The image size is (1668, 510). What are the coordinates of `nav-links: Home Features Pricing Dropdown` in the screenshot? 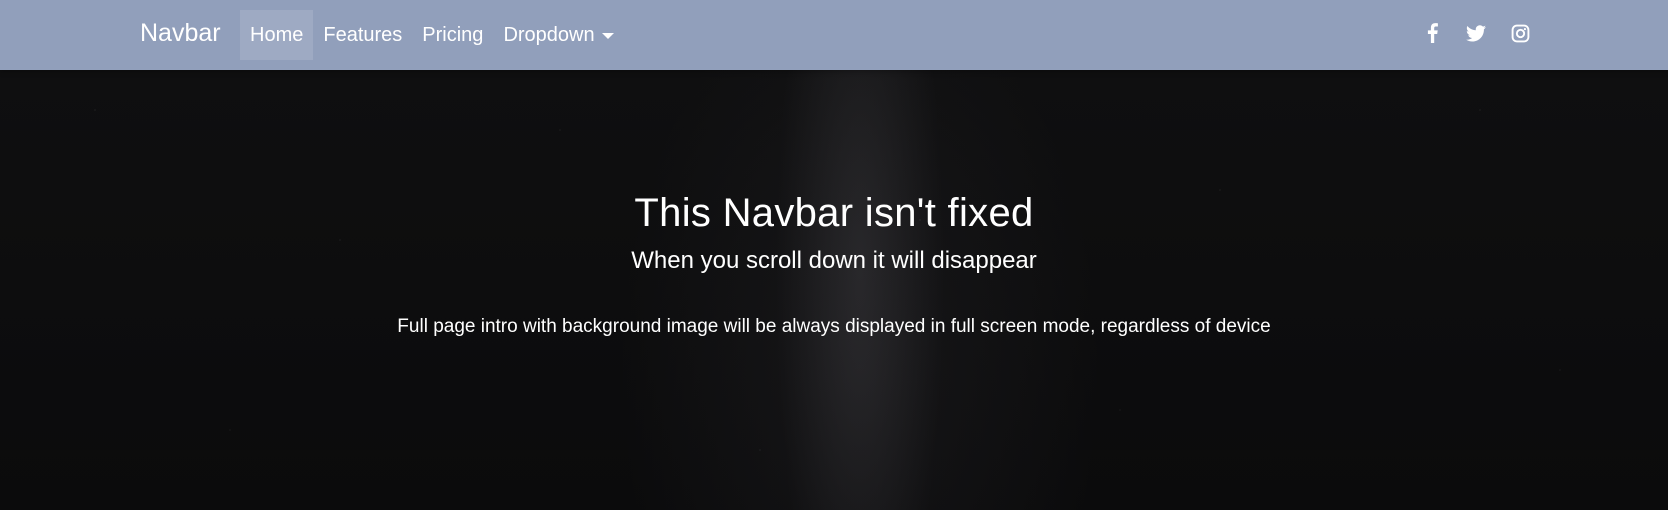 It's located at (432, 35).